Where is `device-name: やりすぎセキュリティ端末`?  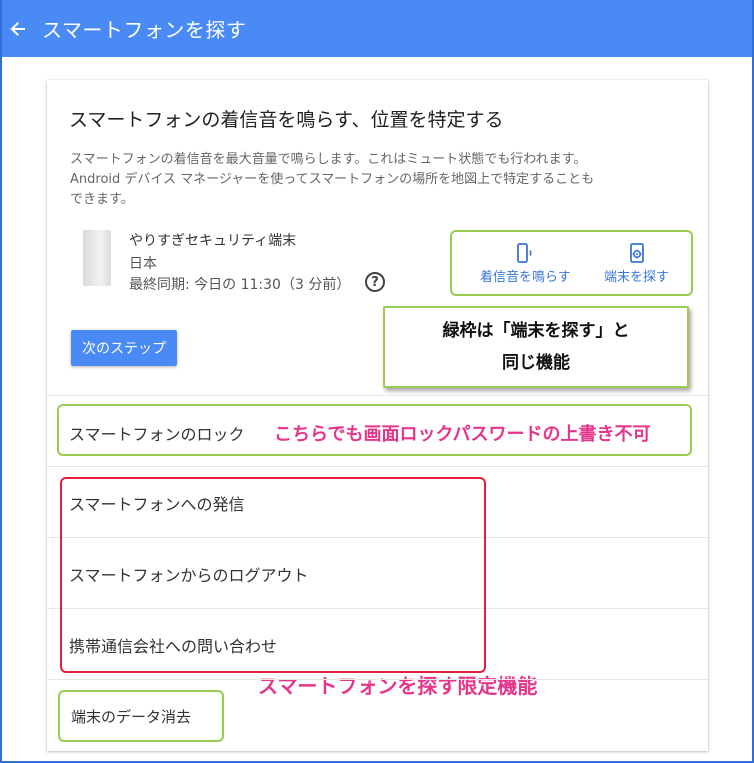
device-name: やりすぎセキュリティ端末 is located at coordinates (213, 241).